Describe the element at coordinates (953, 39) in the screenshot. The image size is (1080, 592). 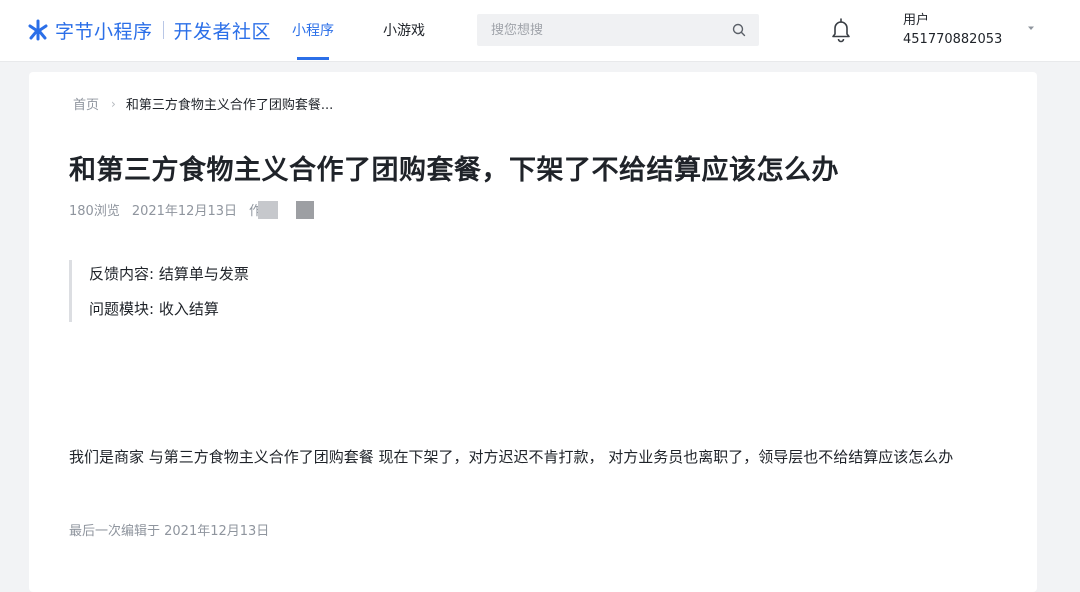
I see `user-id: 451770882053` at that location.